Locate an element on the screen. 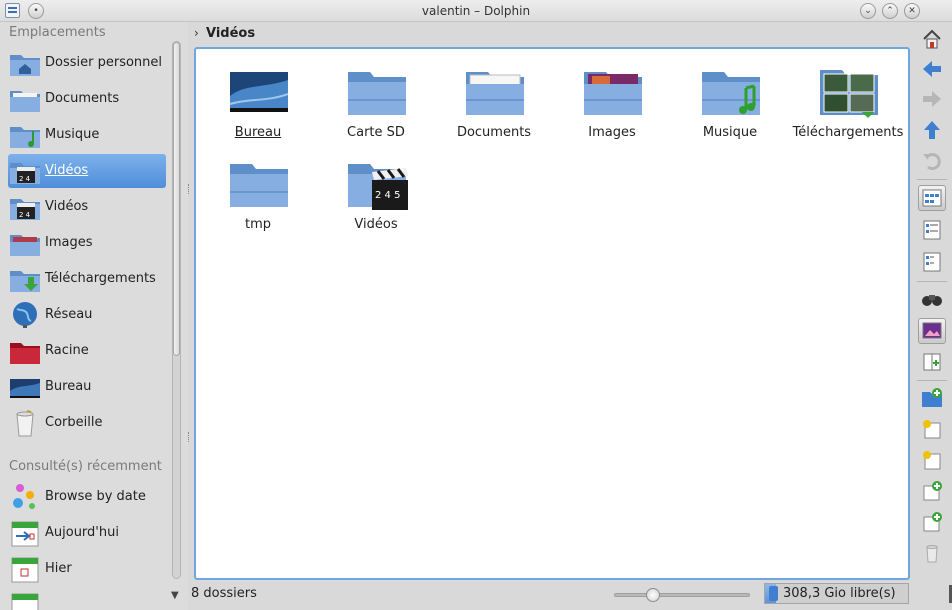 The height and width of the screenshot is (610, 952). place-label: Réseau is located at coordinates (69, 314).